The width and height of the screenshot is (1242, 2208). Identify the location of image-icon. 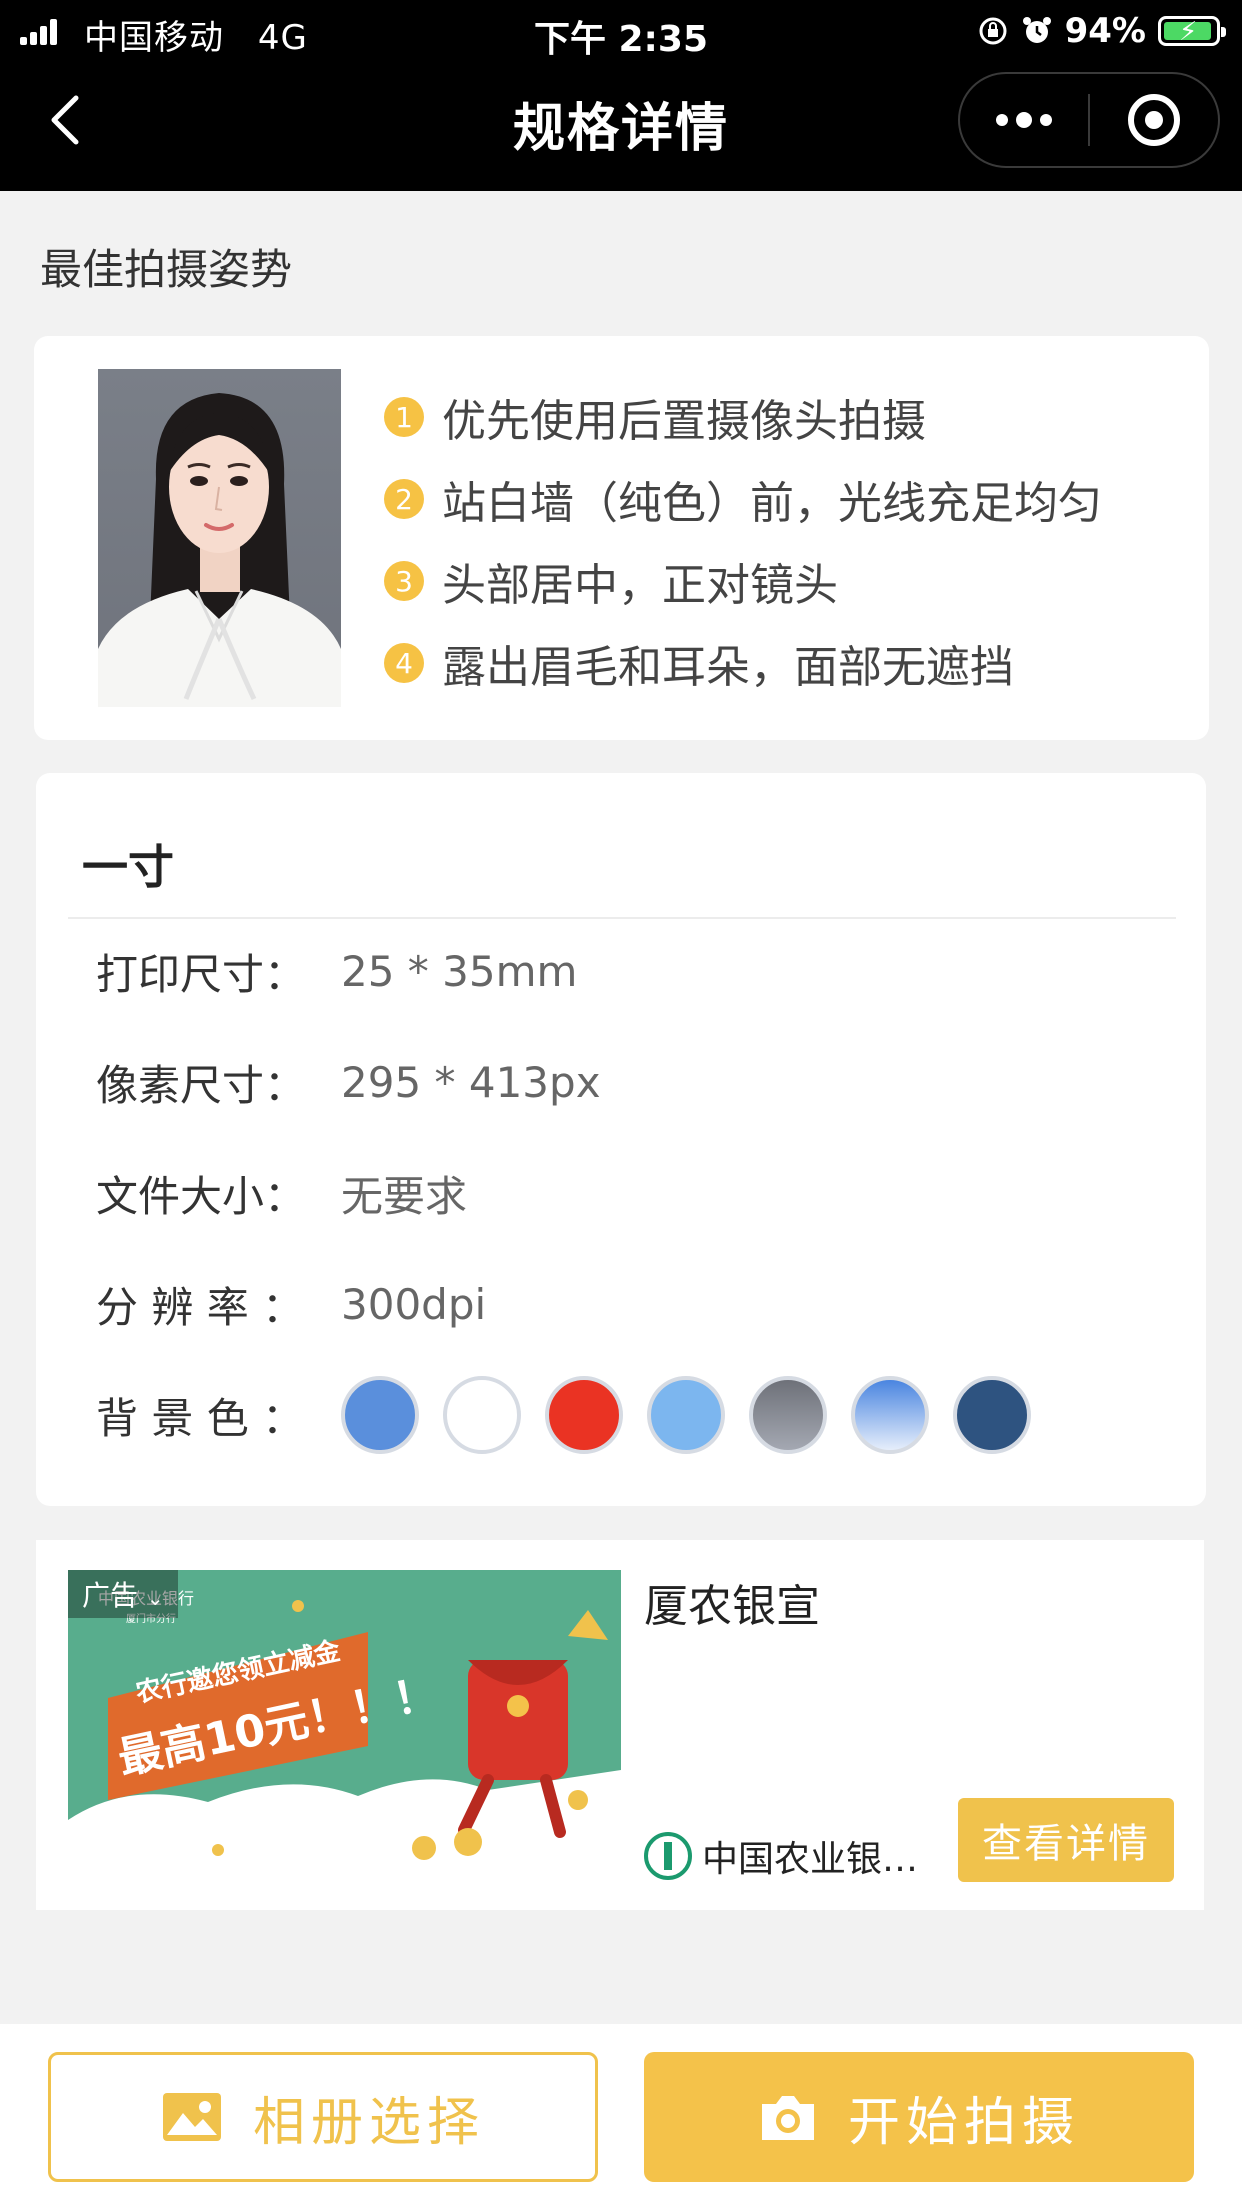
(191, 2117).